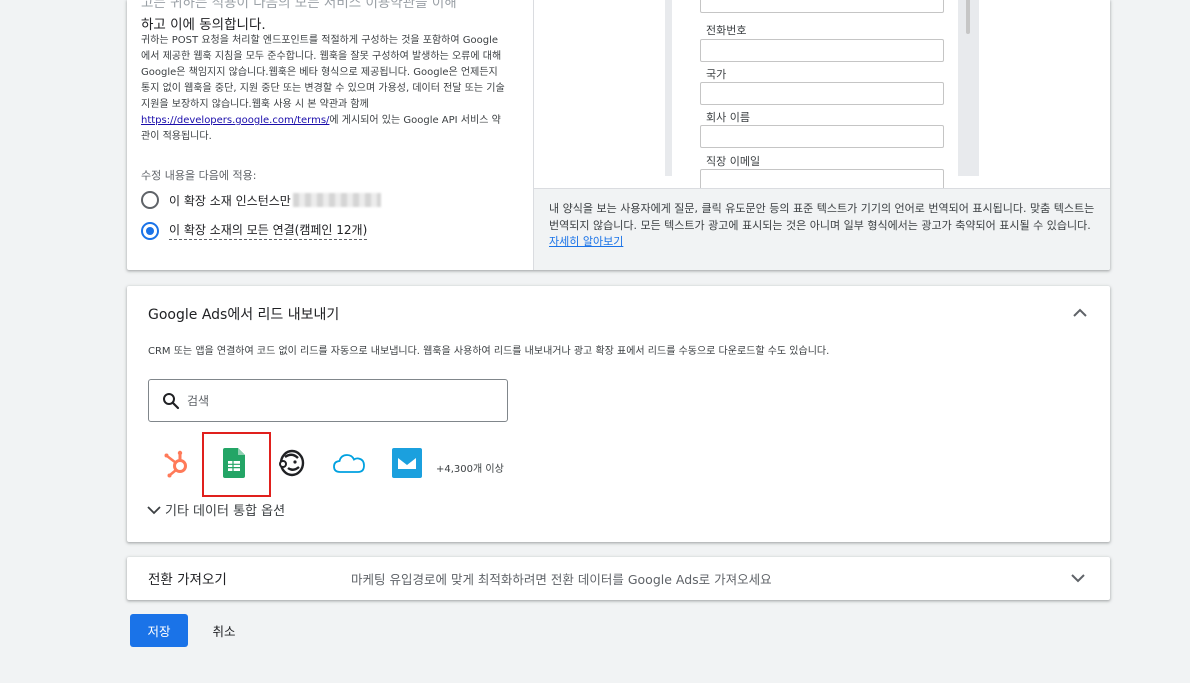  Describe the element at coordinates (1080, 312) in the screenshot. I see `chevron-up-icon` at that location.